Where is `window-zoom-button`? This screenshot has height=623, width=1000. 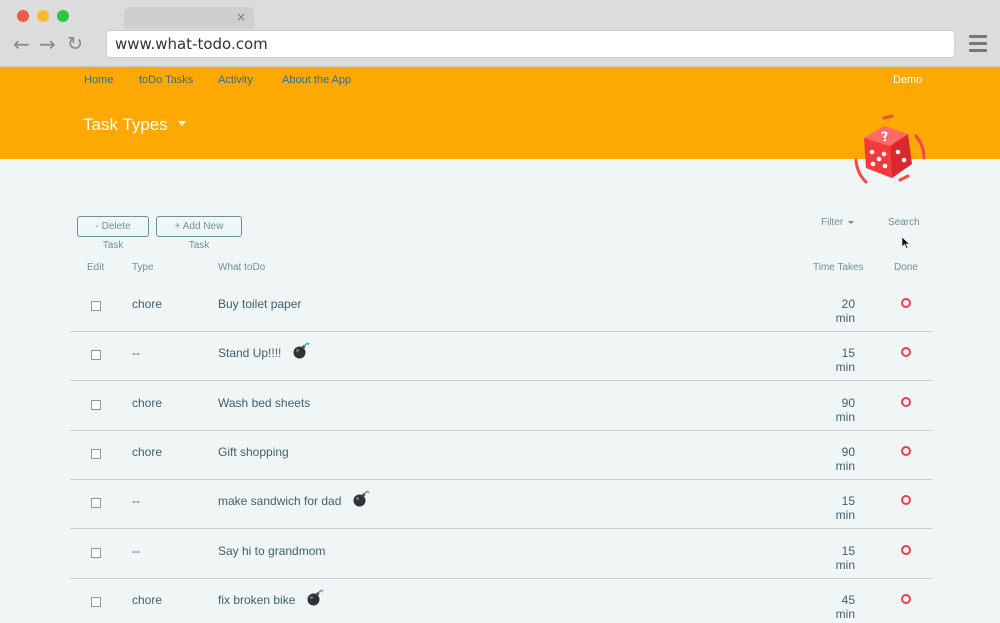
window-zoom-button is located at coordinates (63, 16).